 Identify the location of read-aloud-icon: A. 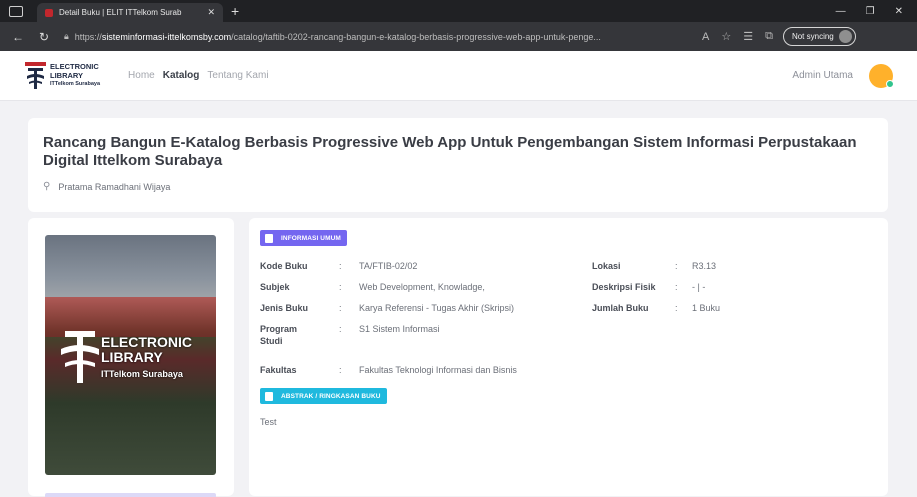
(705, 37).